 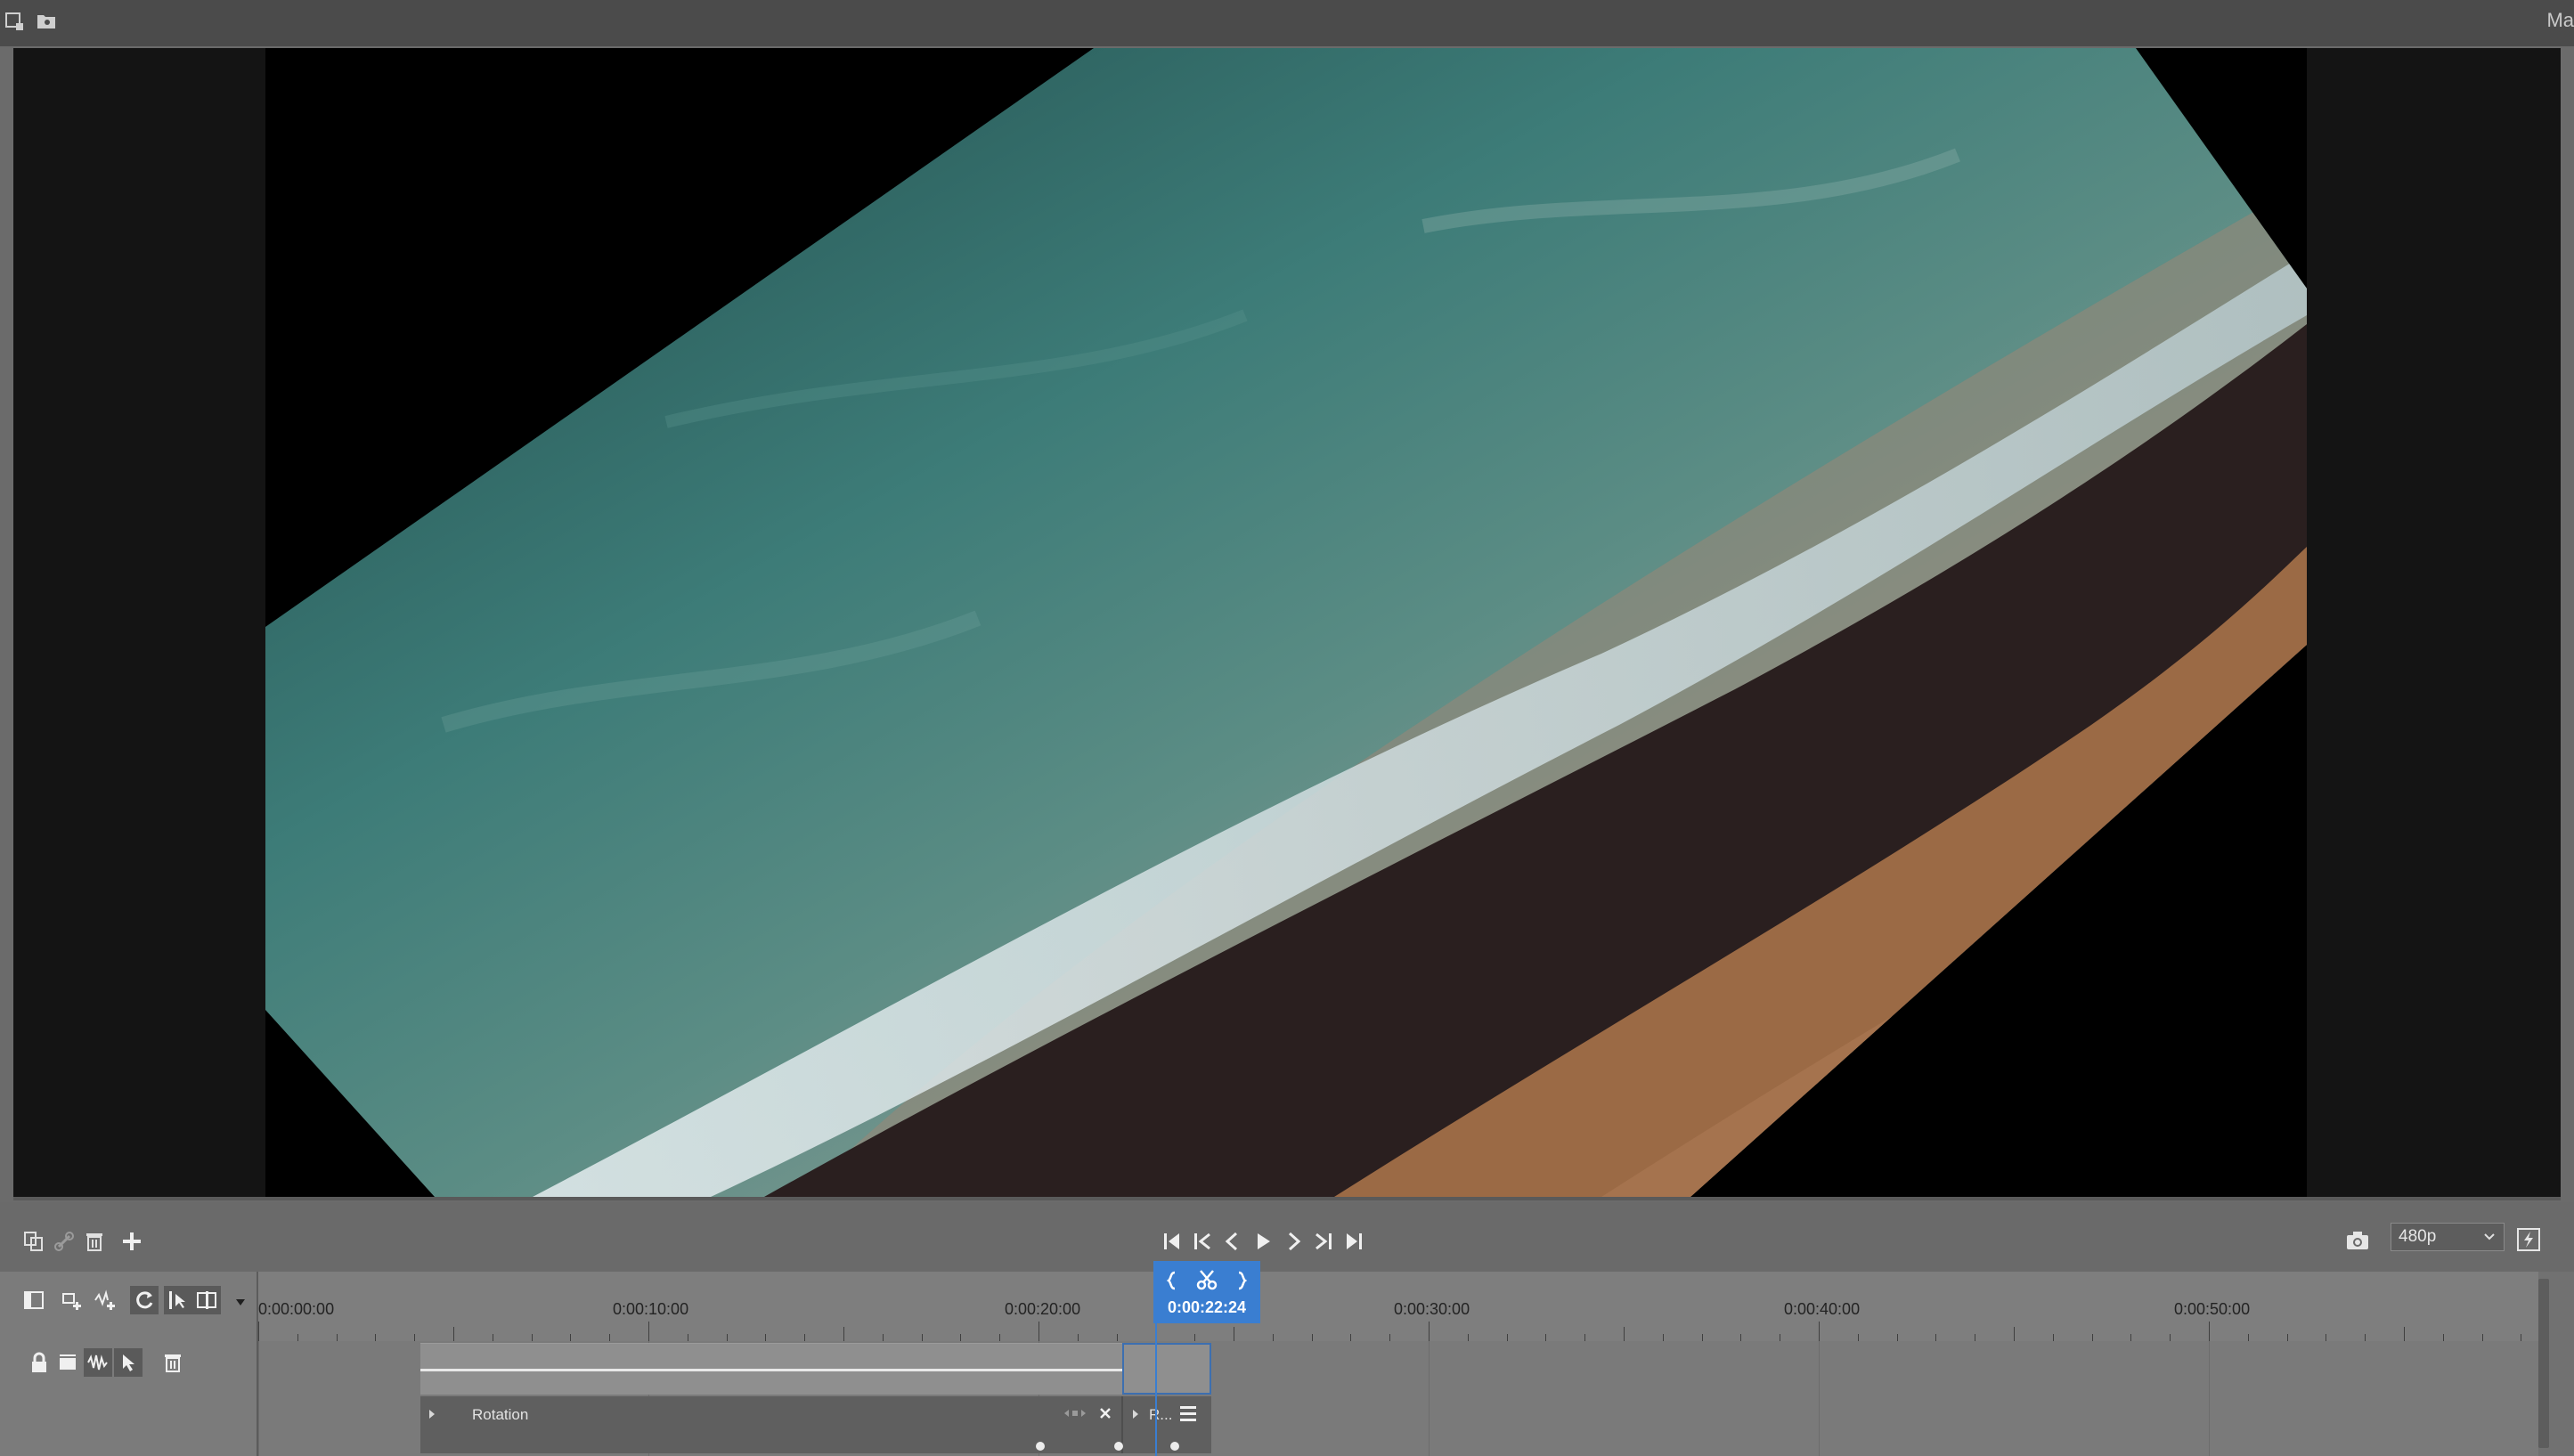 What do you see at coordinates (94, 1241) in the screenshot?
I see `trash-icon` at bounding box center [94, 1241].